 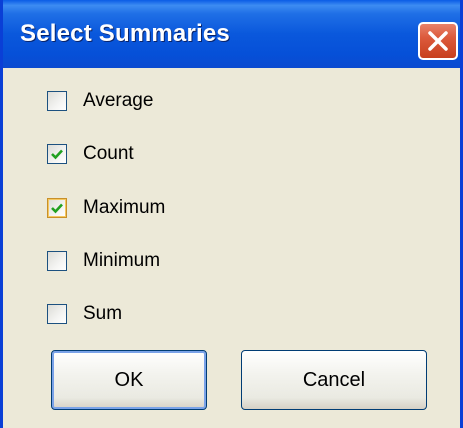 I want to click on option-maximum: Maximum, so click(x=157, y=210).